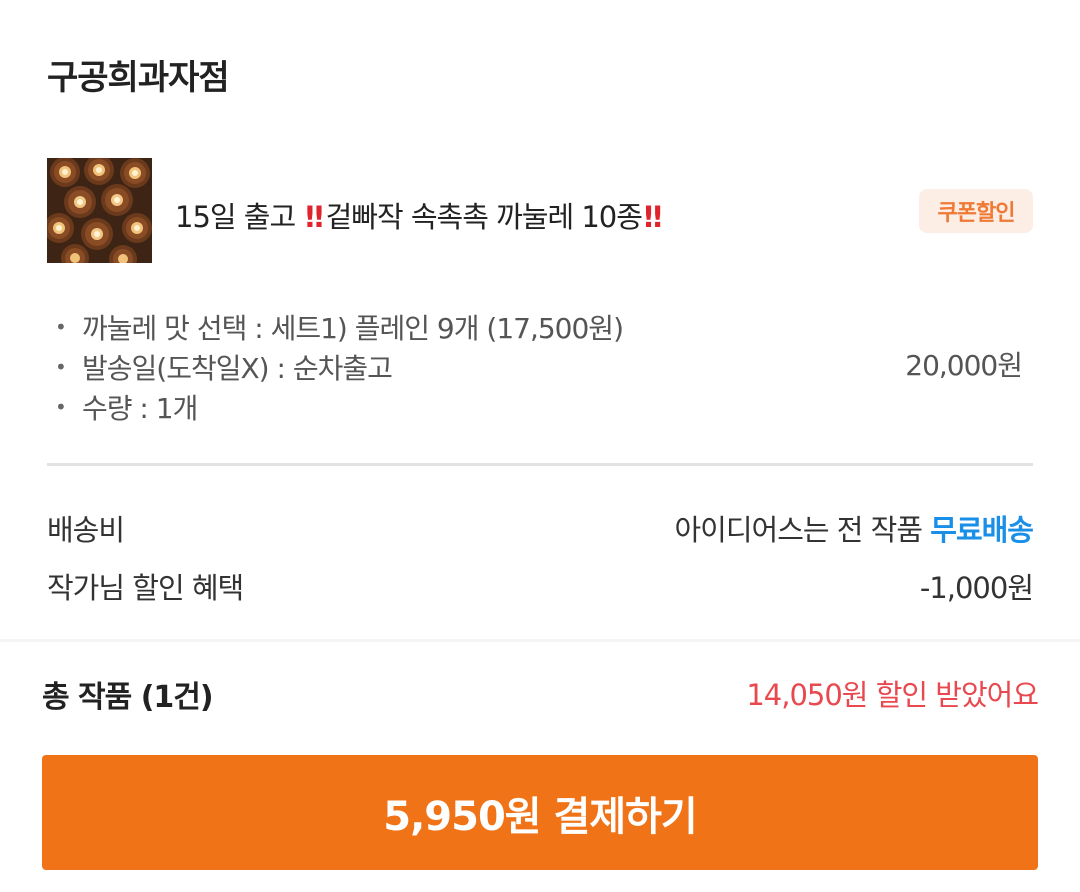 The height and width of the screenshot is (892, 1080). Describe the element at coordinates (138, 74) in the screenshot. I see `shop-name: 구공희과자점` at that location.